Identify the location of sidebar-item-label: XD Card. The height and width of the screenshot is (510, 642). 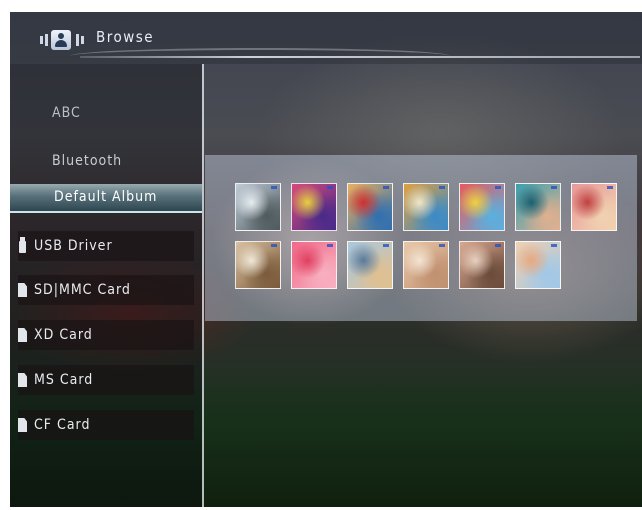
(63, 335).